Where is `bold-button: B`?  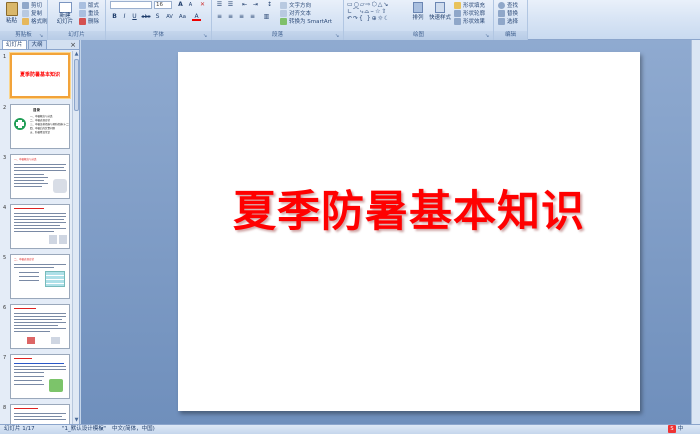
bold-button: B is located at coordinates (114, 17).